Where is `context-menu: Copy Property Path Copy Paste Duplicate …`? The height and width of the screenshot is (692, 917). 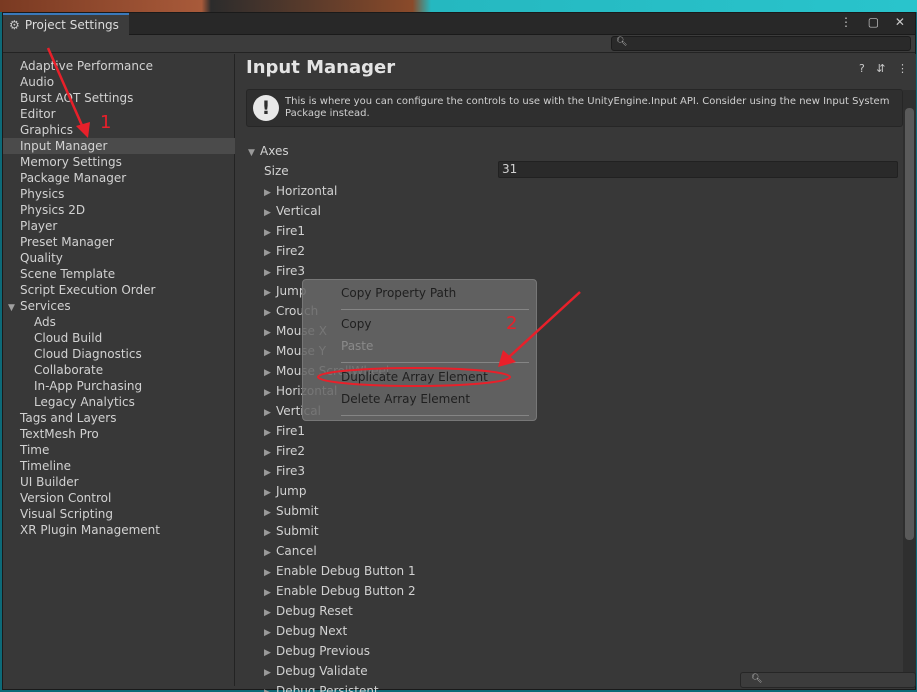 context-menu: Copy Property Path Copy Paste Duplicate … is located at coordinates (419, 350).